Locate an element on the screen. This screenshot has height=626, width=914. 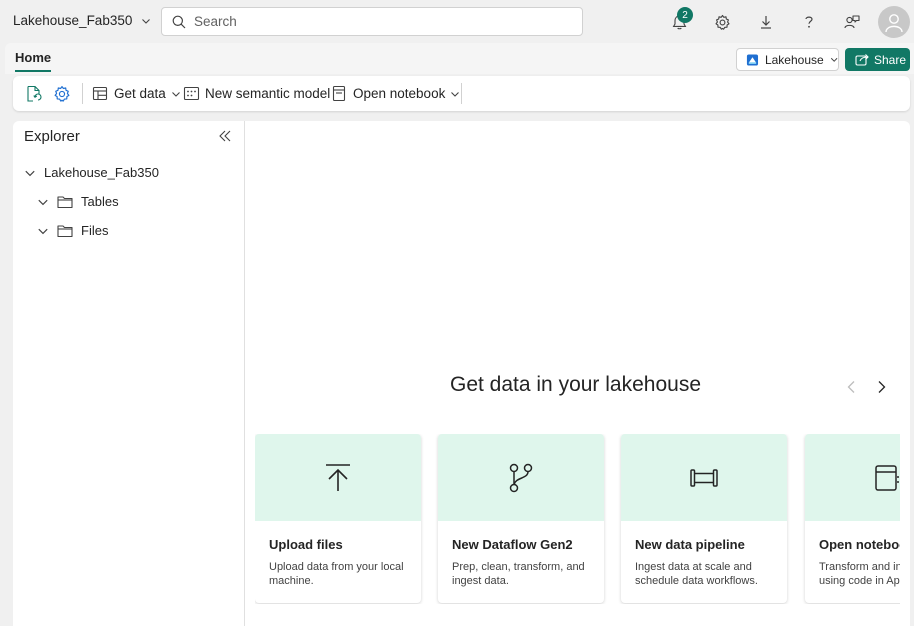
workspace-title: Lakehouse_Fab350 is located at coordinates (73, 20).